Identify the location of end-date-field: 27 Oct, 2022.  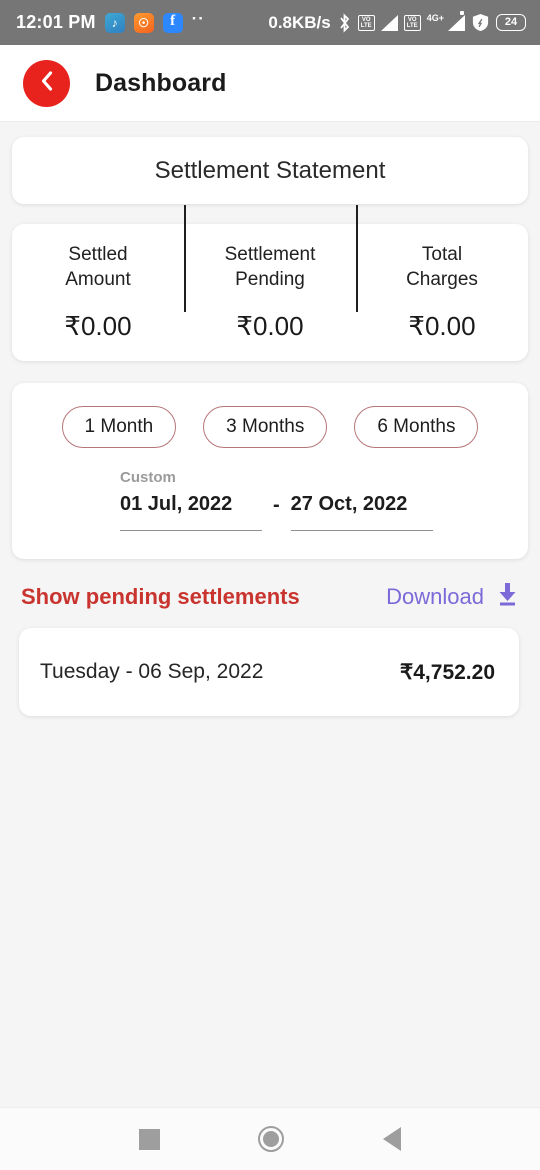
(361, 512).